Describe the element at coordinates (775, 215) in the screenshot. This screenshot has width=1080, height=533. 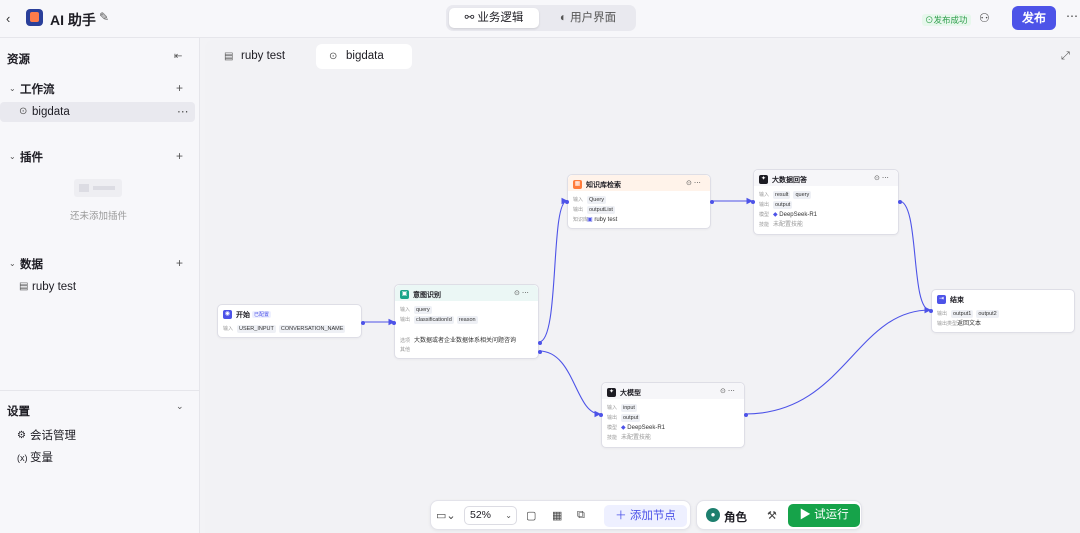
I see `model-icon: ◆` at that location.